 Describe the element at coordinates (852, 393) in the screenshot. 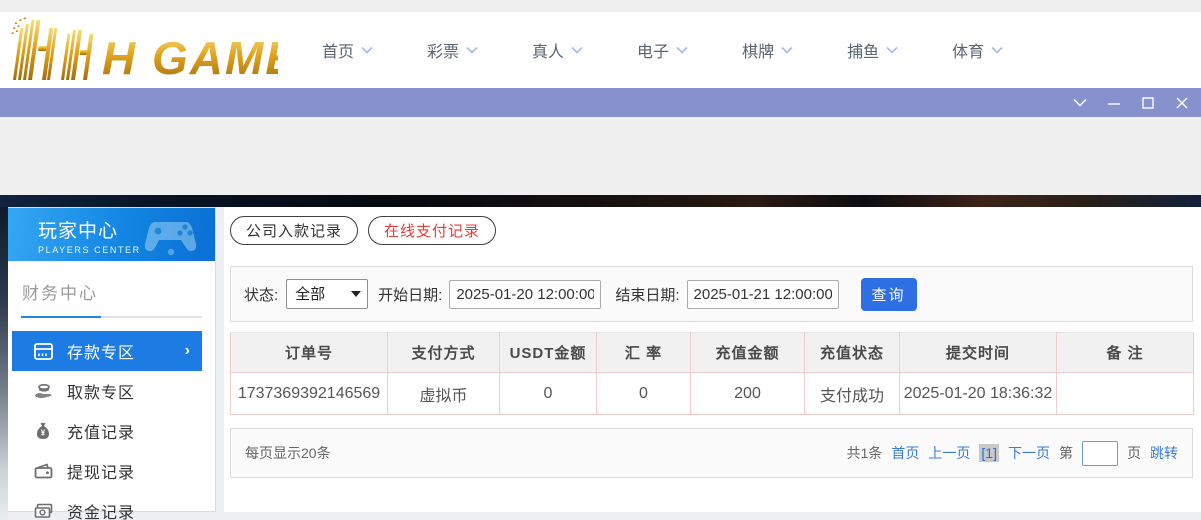

I see `cell-recharge-status: 支付成功` at that location.